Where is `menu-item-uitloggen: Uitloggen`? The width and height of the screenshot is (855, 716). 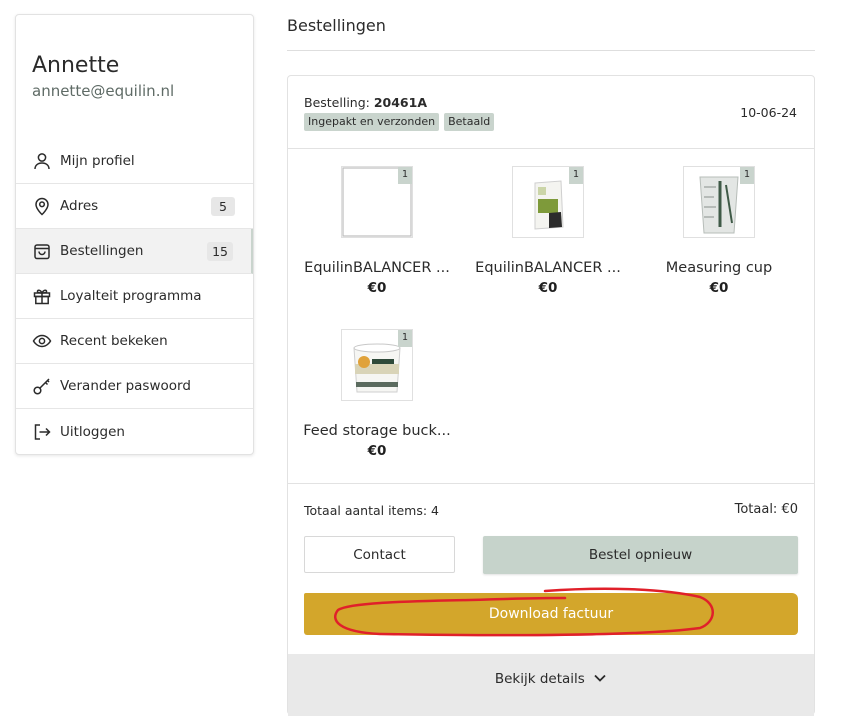 menu-item-uitloggen: Uitloggen is located at coordinates (134, 431).